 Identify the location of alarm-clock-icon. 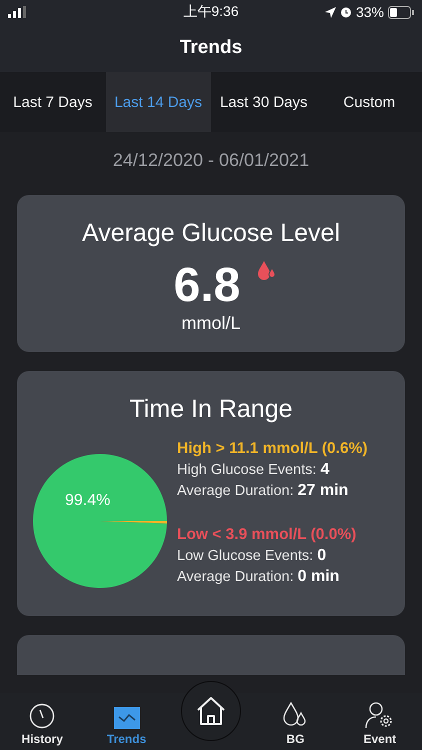
(346, 12).